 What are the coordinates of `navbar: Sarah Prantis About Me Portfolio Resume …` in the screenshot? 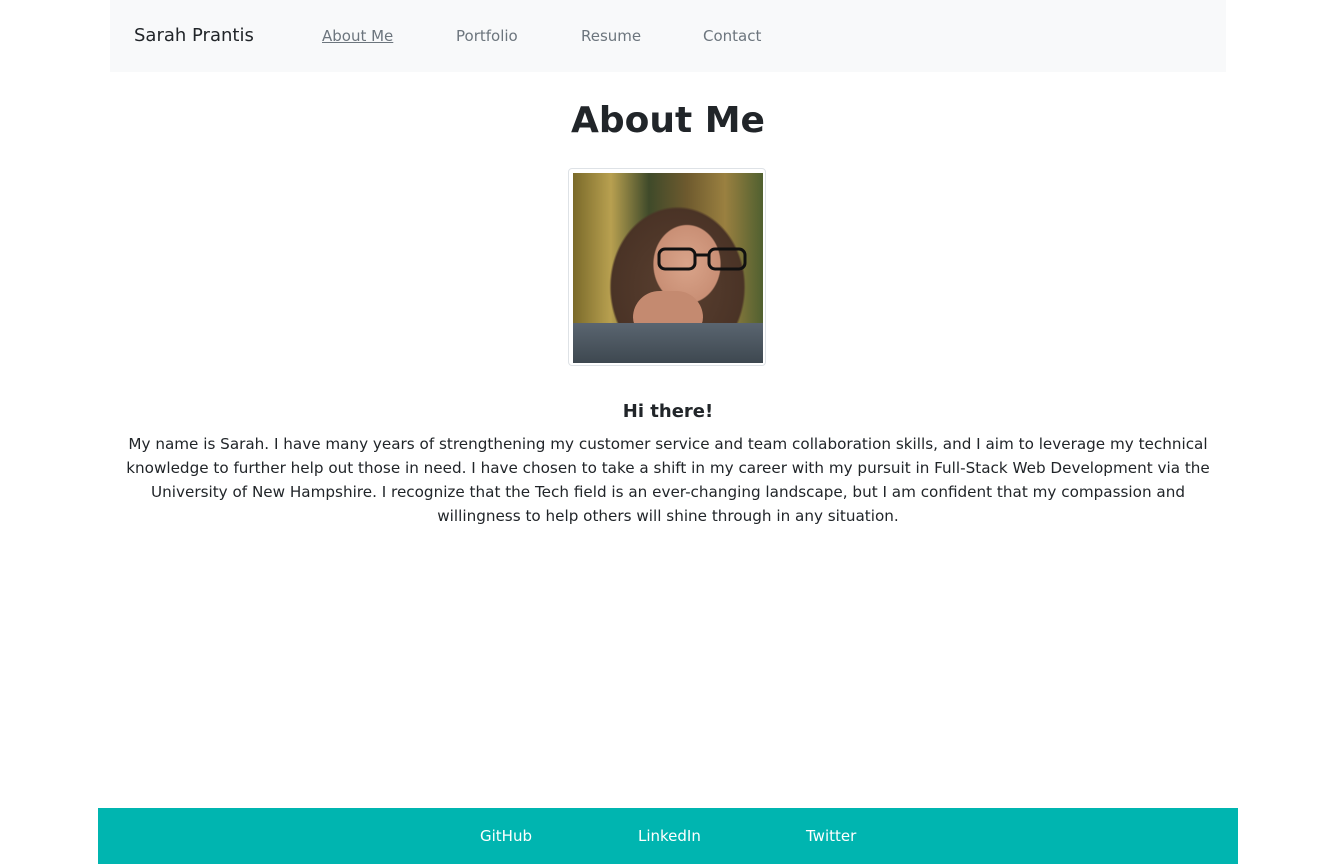 It's located at (668, 36).